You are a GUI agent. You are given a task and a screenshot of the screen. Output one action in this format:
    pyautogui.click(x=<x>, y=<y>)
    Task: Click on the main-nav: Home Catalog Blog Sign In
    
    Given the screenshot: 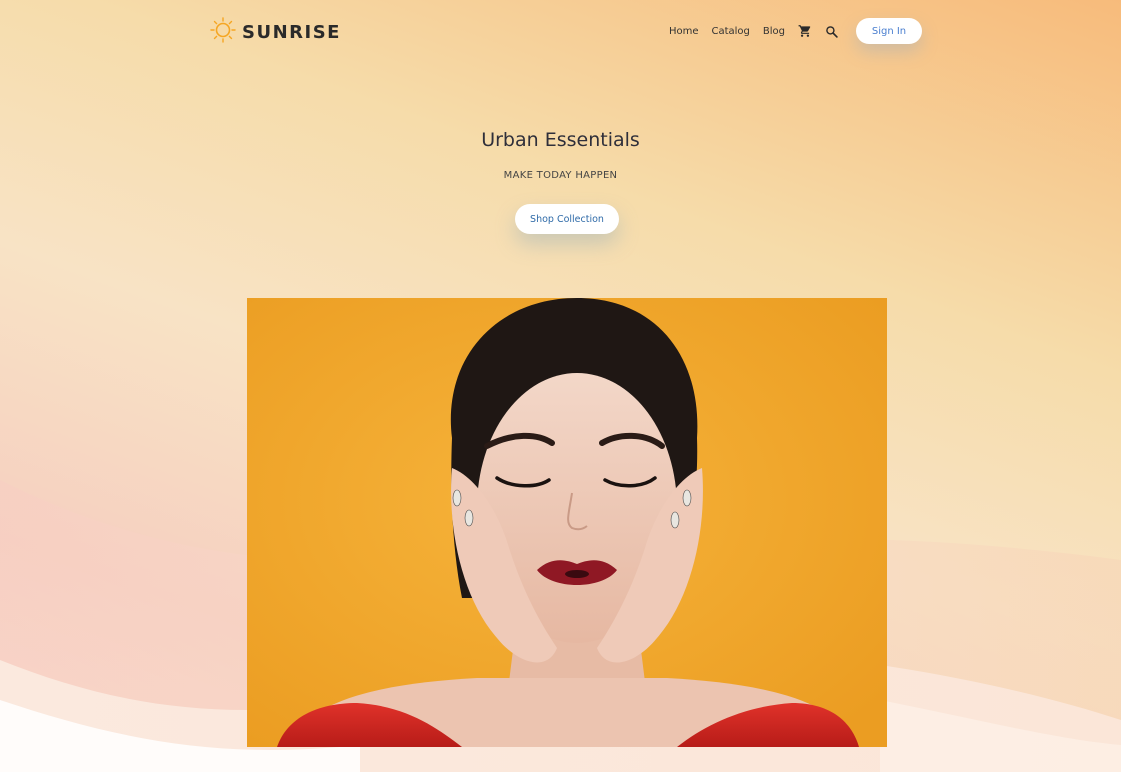 What is the action you would take?
    pyautogui.click(x=795, y=31)
    